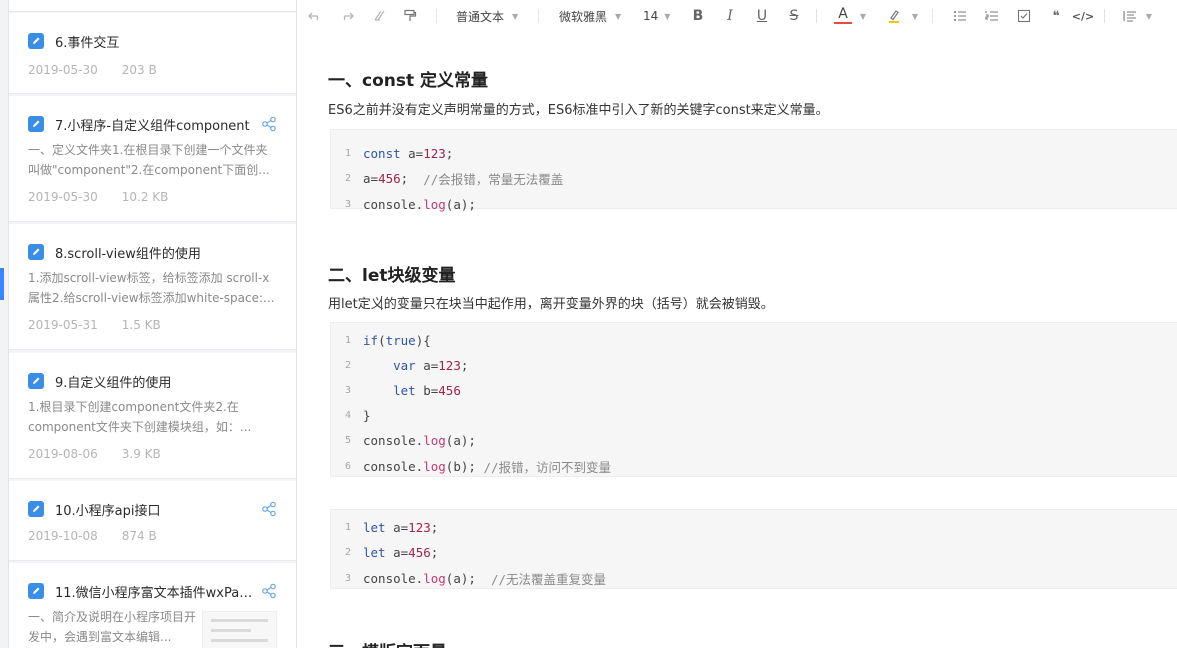 The width and height of the screenshot is (1177, 648). Describe the element at coordinates (595, 16) in the screenshot. I see `font-family-select: 微软雅黑 ▼` at that location.